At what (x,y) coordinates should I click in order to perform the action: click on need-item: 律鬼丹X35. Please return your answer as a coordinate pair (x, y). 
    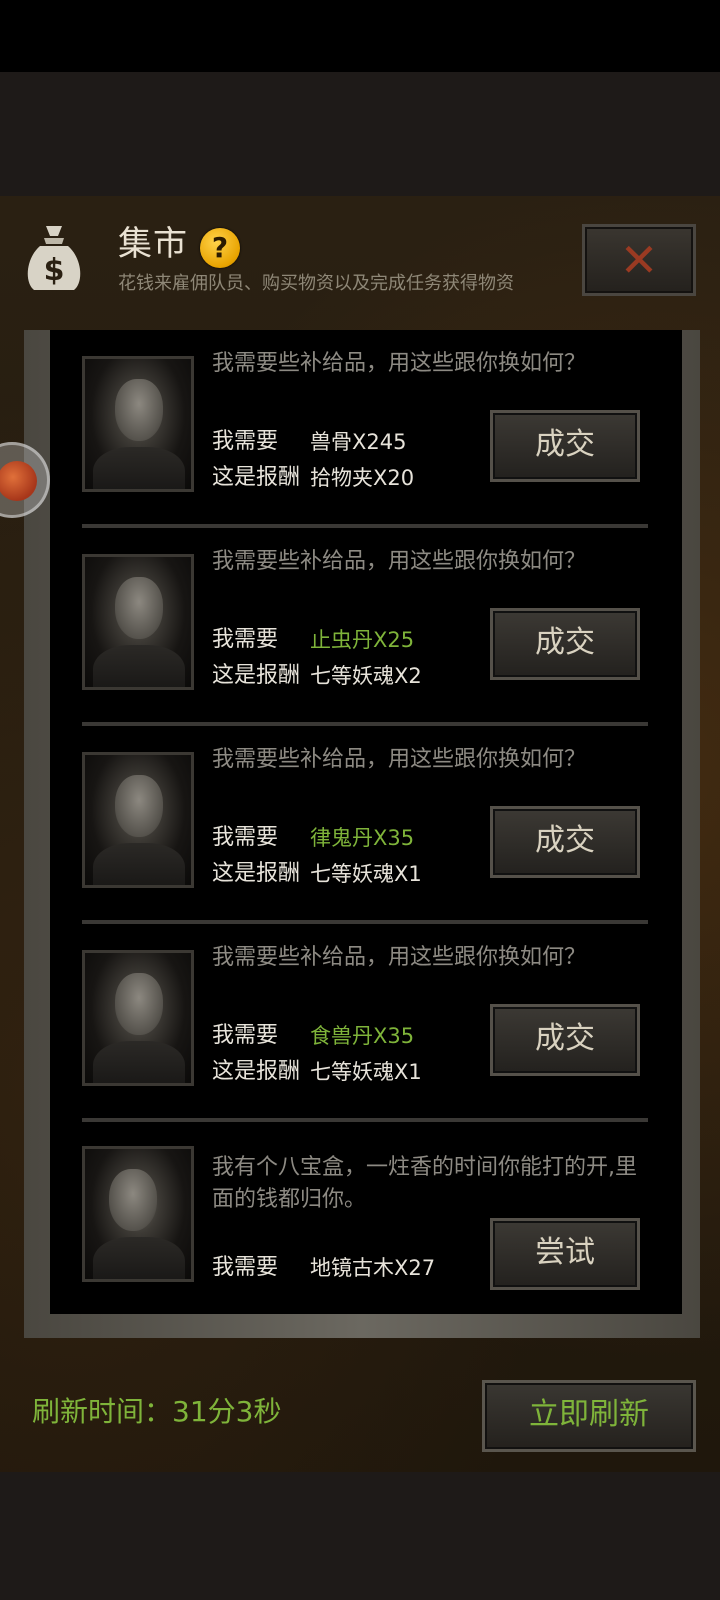
    Looking at the image, I should click on (362, 838).